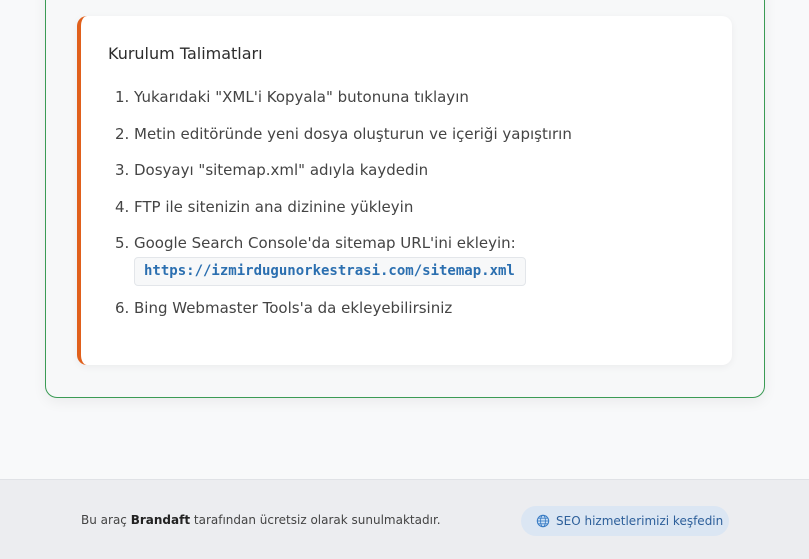 This screenshot has height=559, width=809. What do you see at coordinates (122, 206) in the screenshot?
I see `step-number: 4.` at bounding box center [122, 206].